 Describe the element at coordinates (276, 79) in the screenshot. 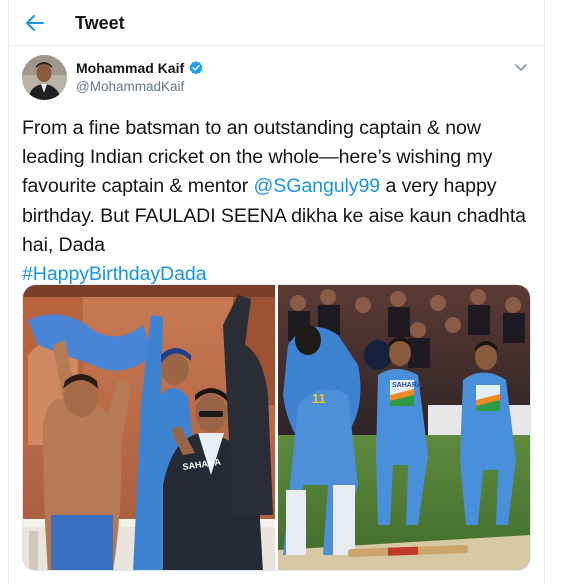

I see `tweet-header: Mohammad Kaif @MohammadKaif` at that location.